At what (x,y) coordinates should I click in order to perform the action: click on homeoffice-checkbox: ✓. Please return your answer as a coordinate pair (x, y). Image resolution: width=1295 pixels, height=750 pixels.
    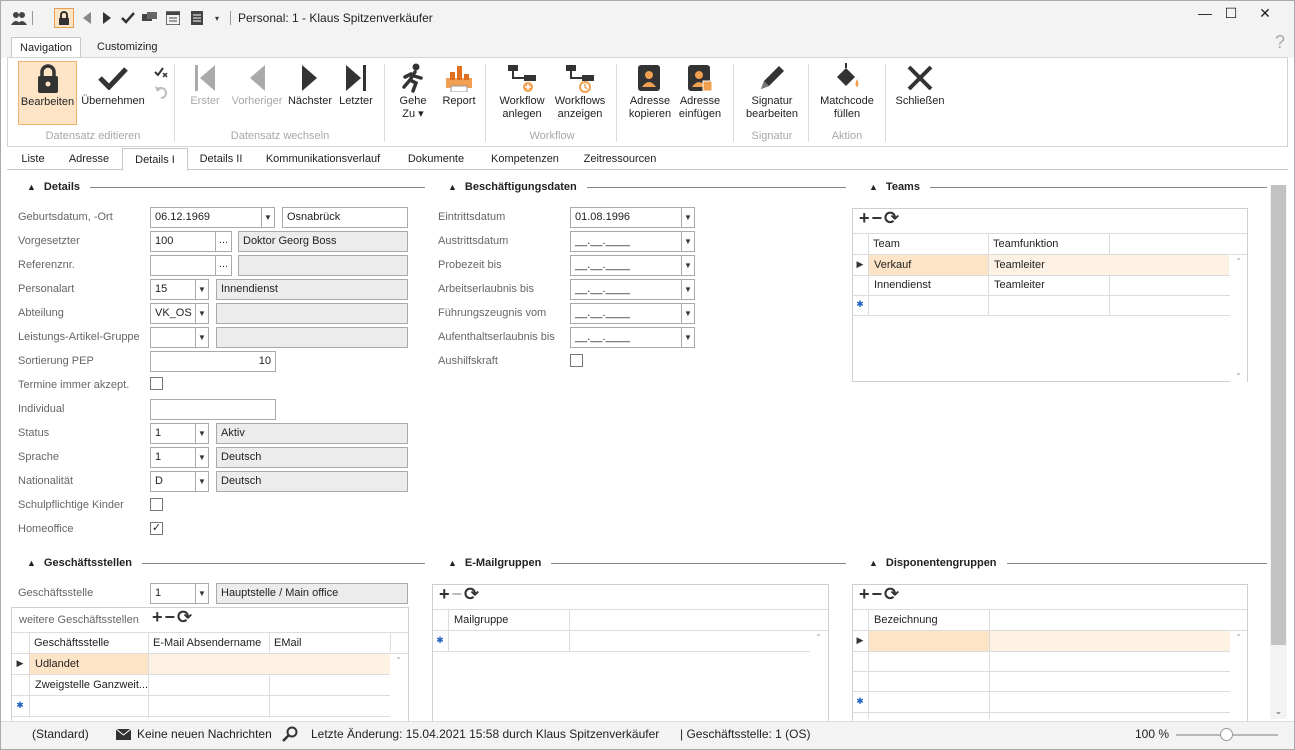
    Looking at the image, I should click on (156, 528).